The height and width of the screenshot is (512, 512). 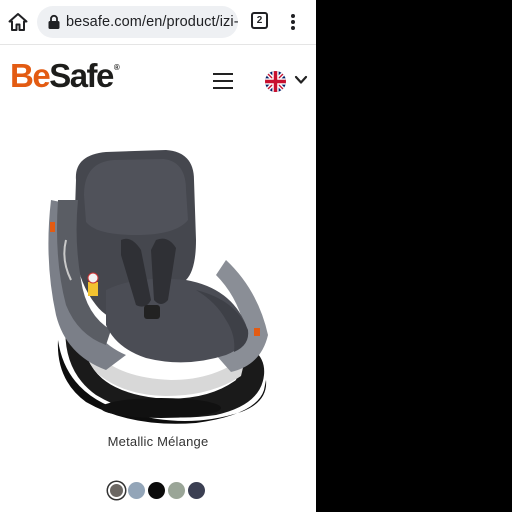 What do you see at coordinates (158, 80) in the screenshot?
I see `site-header: BeSafe®` at bounding box center [158, 80].